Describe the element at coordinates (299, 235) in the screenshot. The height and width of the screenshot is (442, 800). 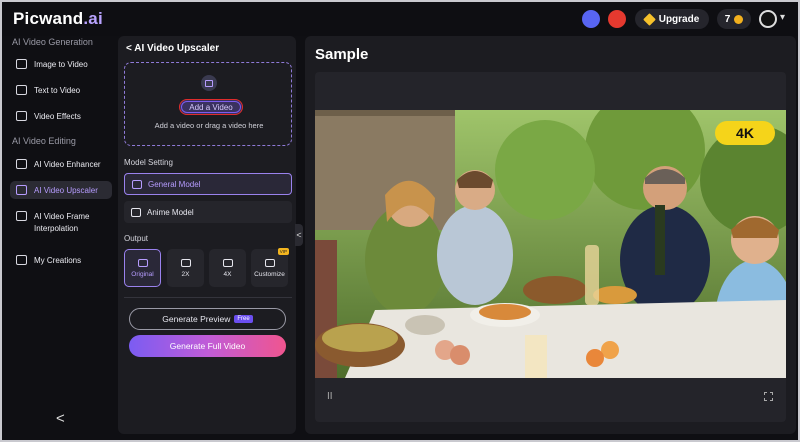
I see `collapse-panel-button: <` at that location.